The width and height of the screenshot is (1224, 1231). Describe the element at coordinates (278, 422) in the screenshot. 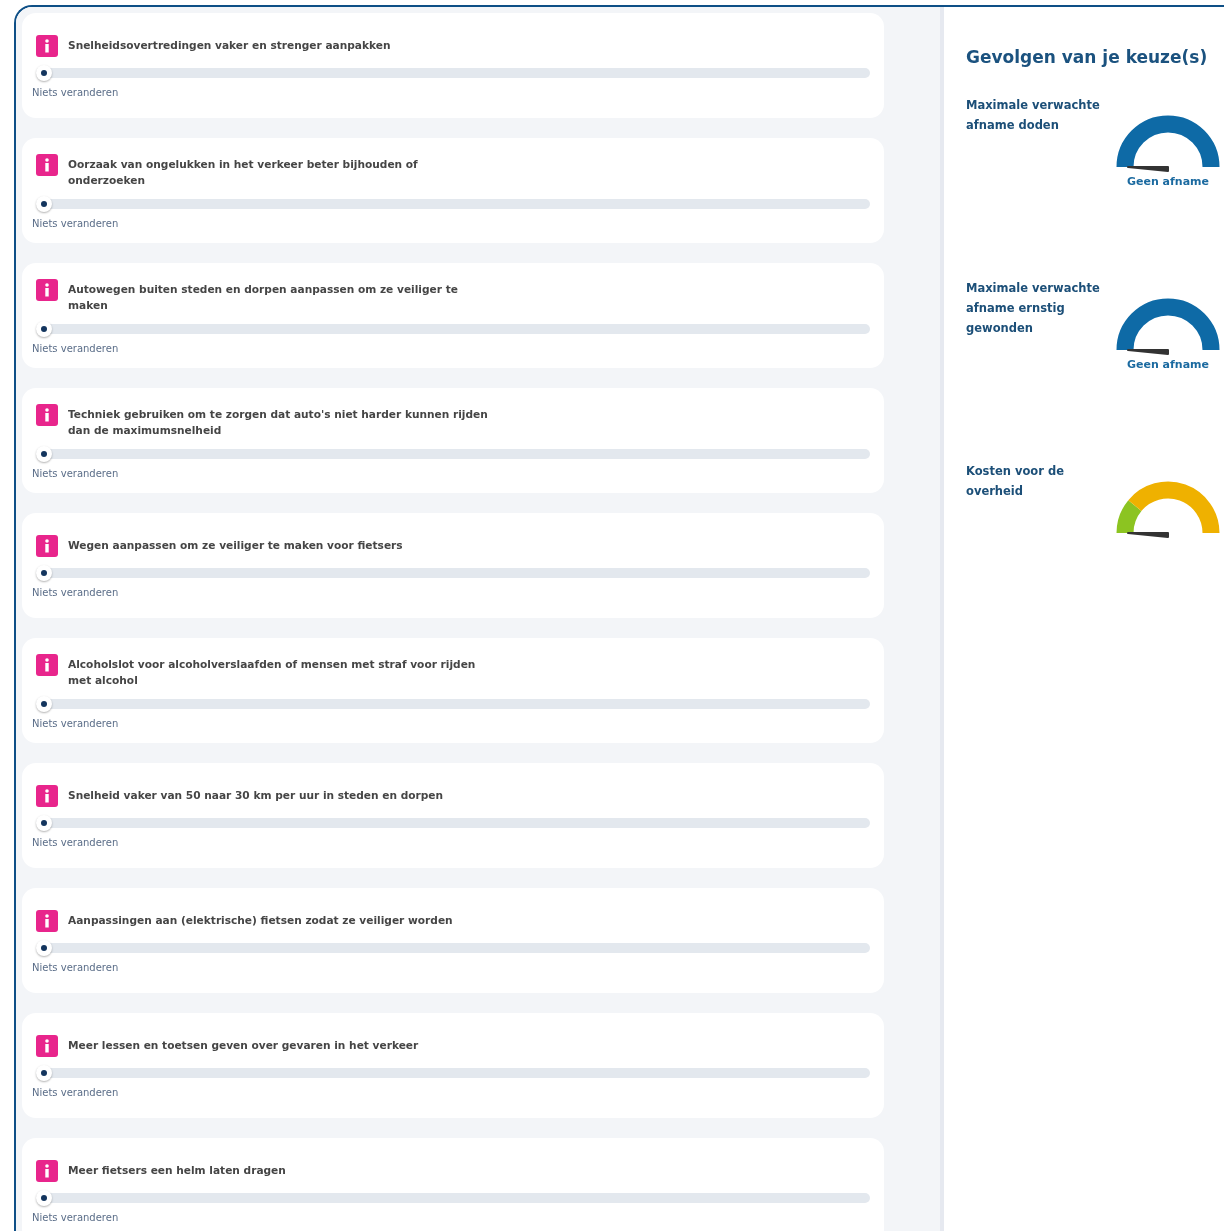

I see `measure-title: Techniek gebruiken om te zorgen dat auto's niet harder kunnen rijden dan de maximumsnelheid` at that location.